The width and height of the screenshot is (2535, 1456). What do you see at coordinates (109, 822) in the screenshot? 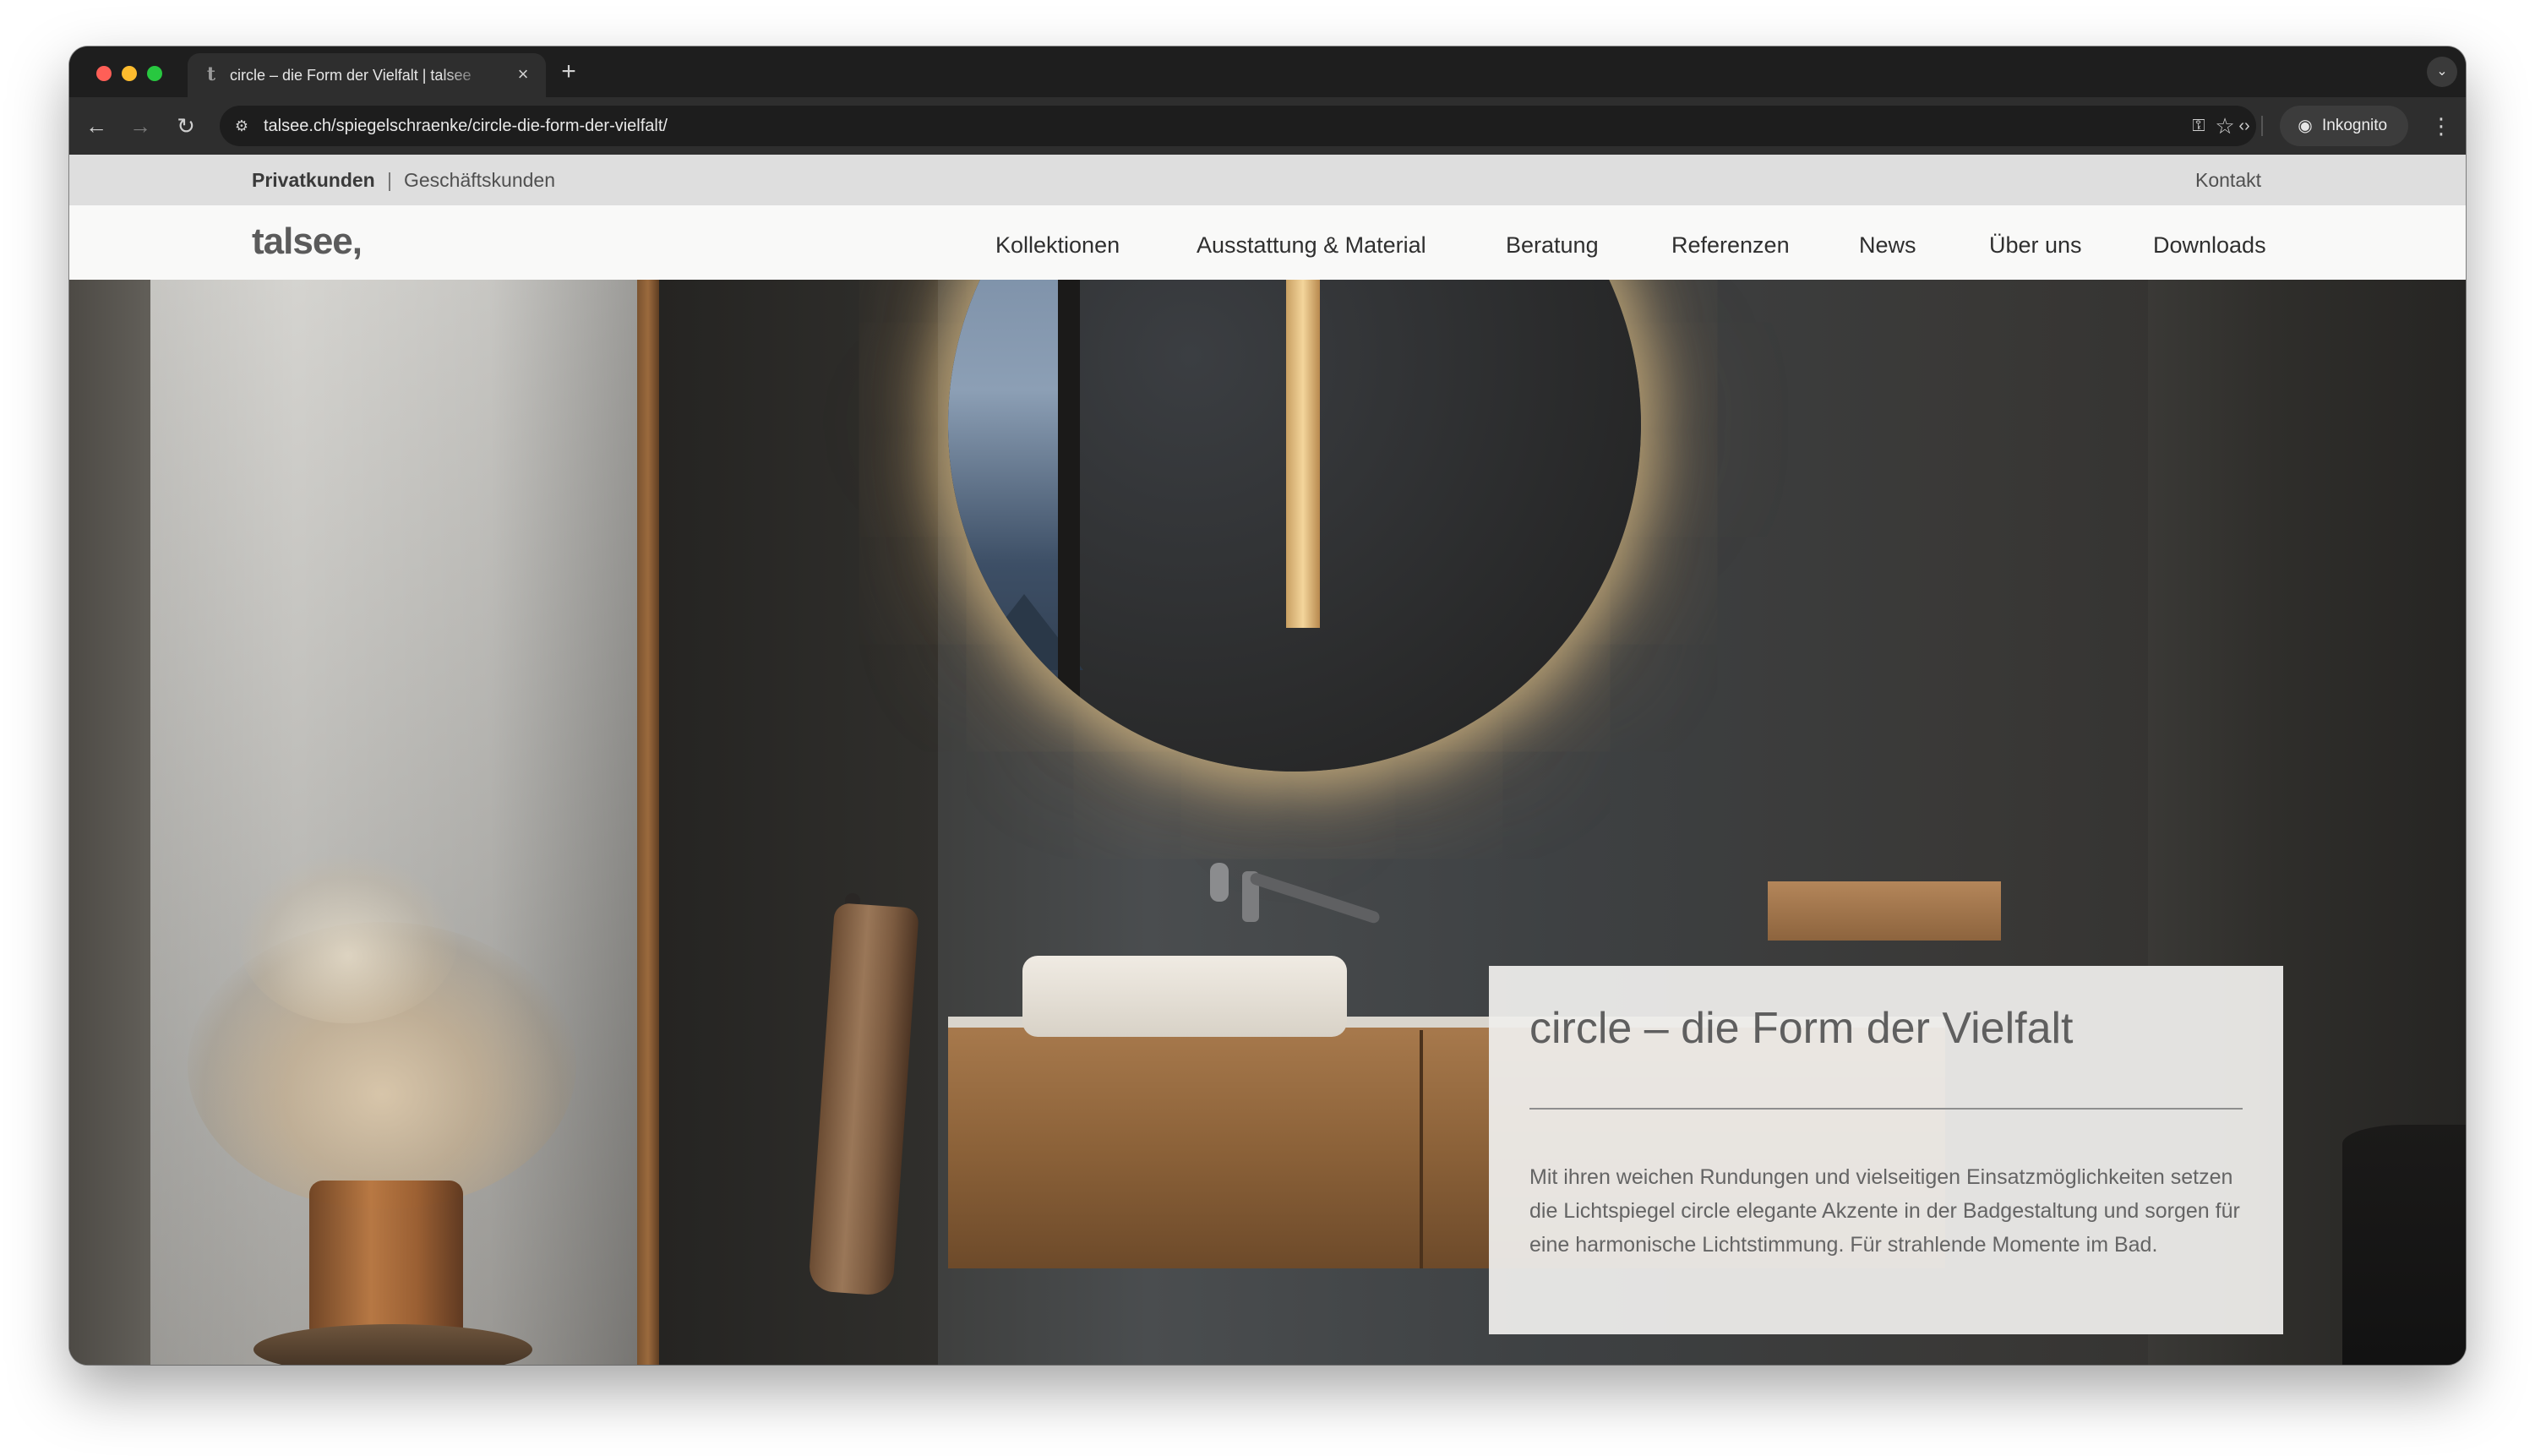
I see `wall-edge` at bounding box center [109, 822].